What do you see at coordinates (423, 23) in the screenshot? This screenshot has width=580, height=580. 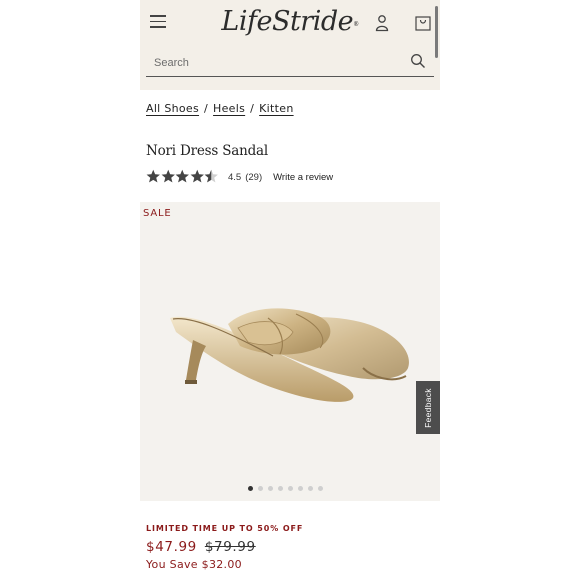 I see `shopping-bag-icon` at bounding box center [423, 23].